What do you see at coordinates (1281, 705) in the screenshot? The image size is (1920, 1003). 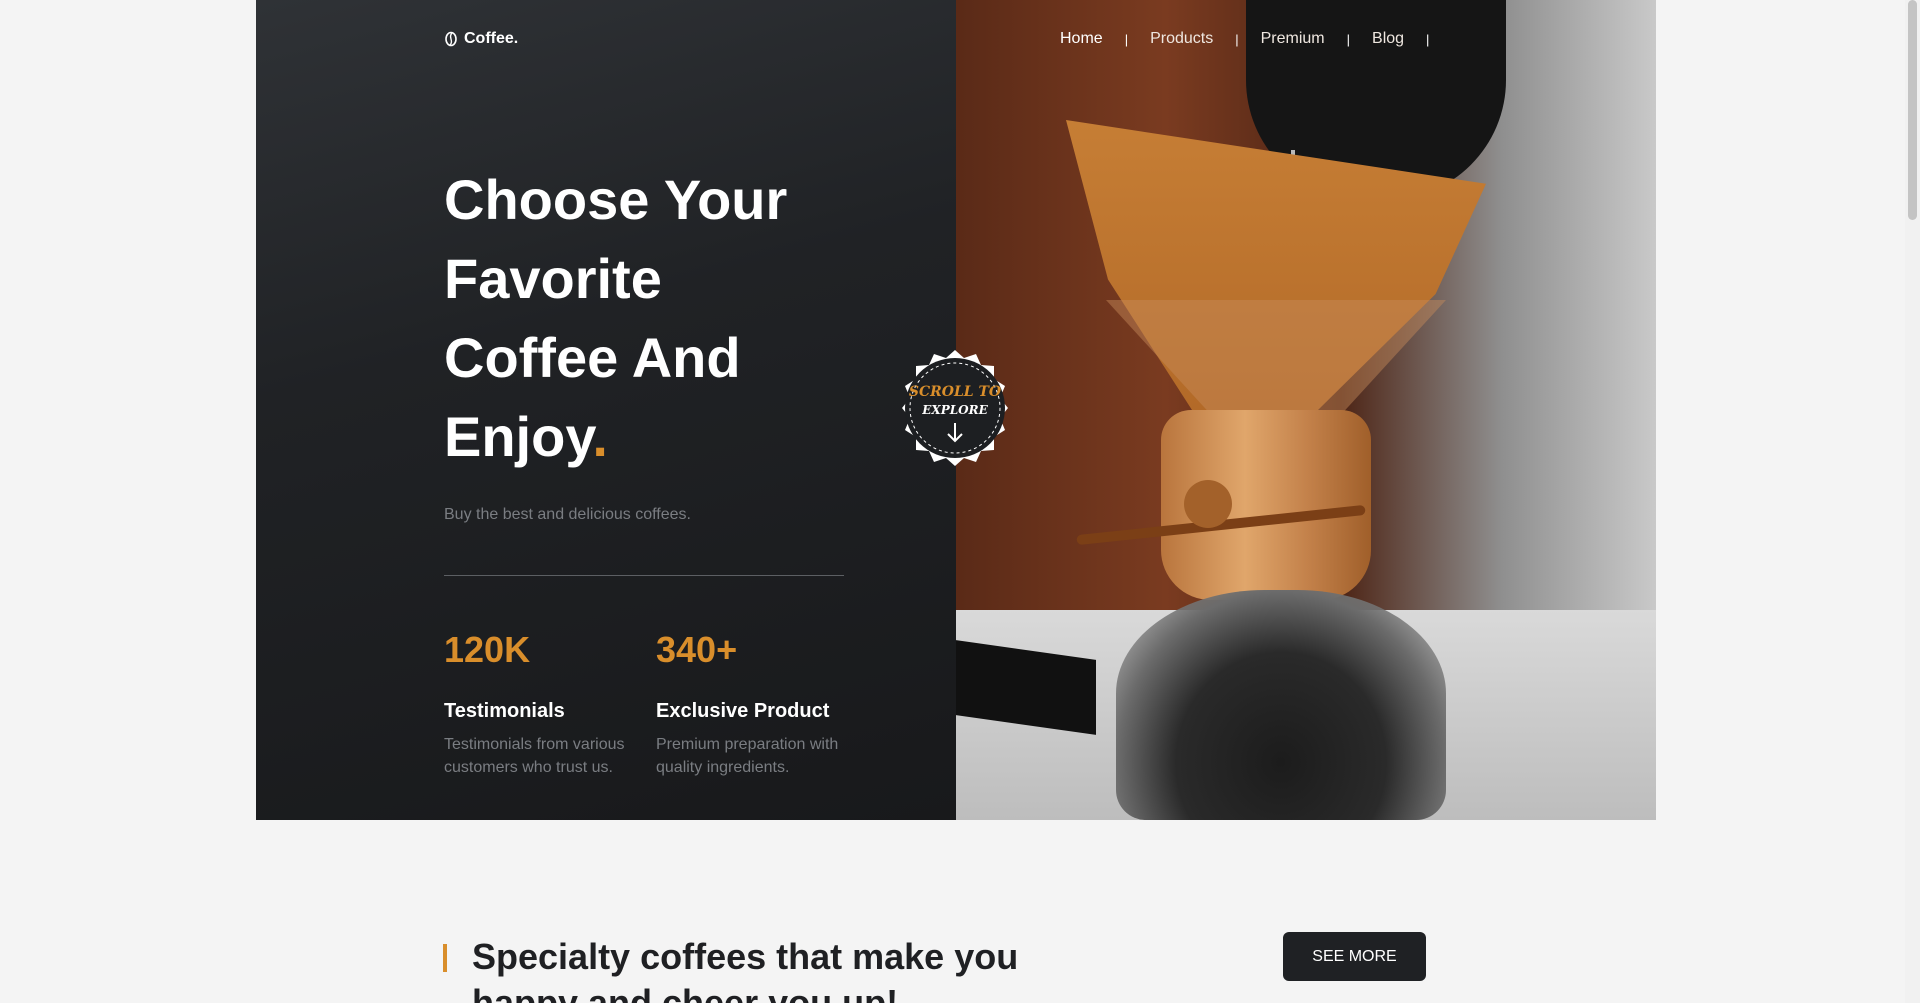 I see `carafe-shape` at bounding box center [1281, 705].